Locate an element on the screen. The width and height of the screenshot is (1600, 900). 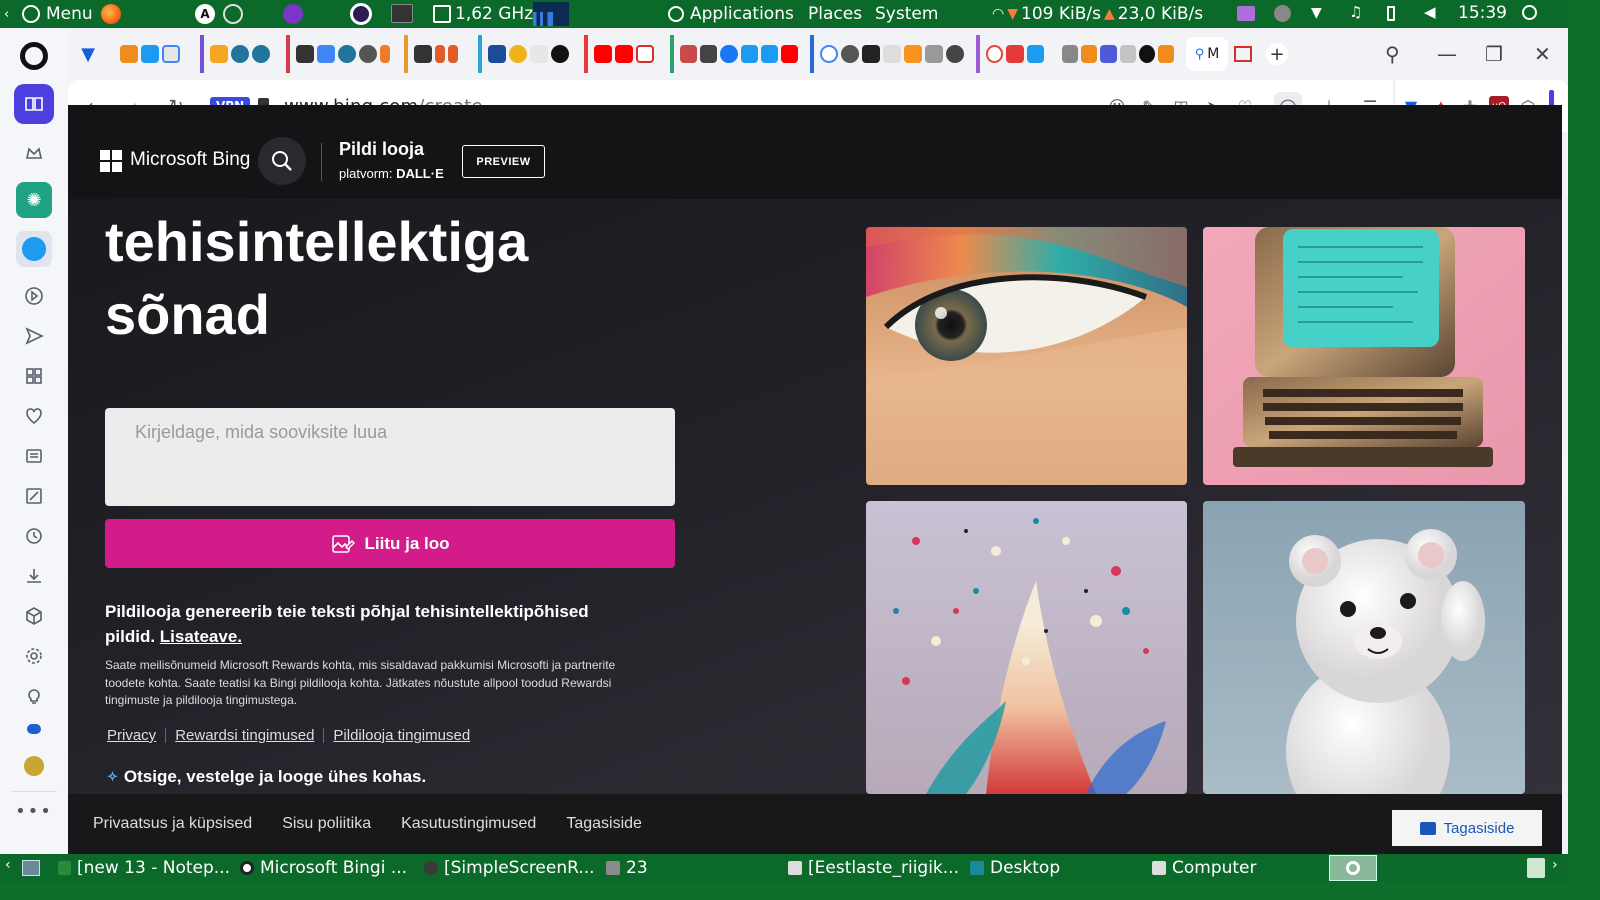
system-menu: System is located at coordinates (906, 14).